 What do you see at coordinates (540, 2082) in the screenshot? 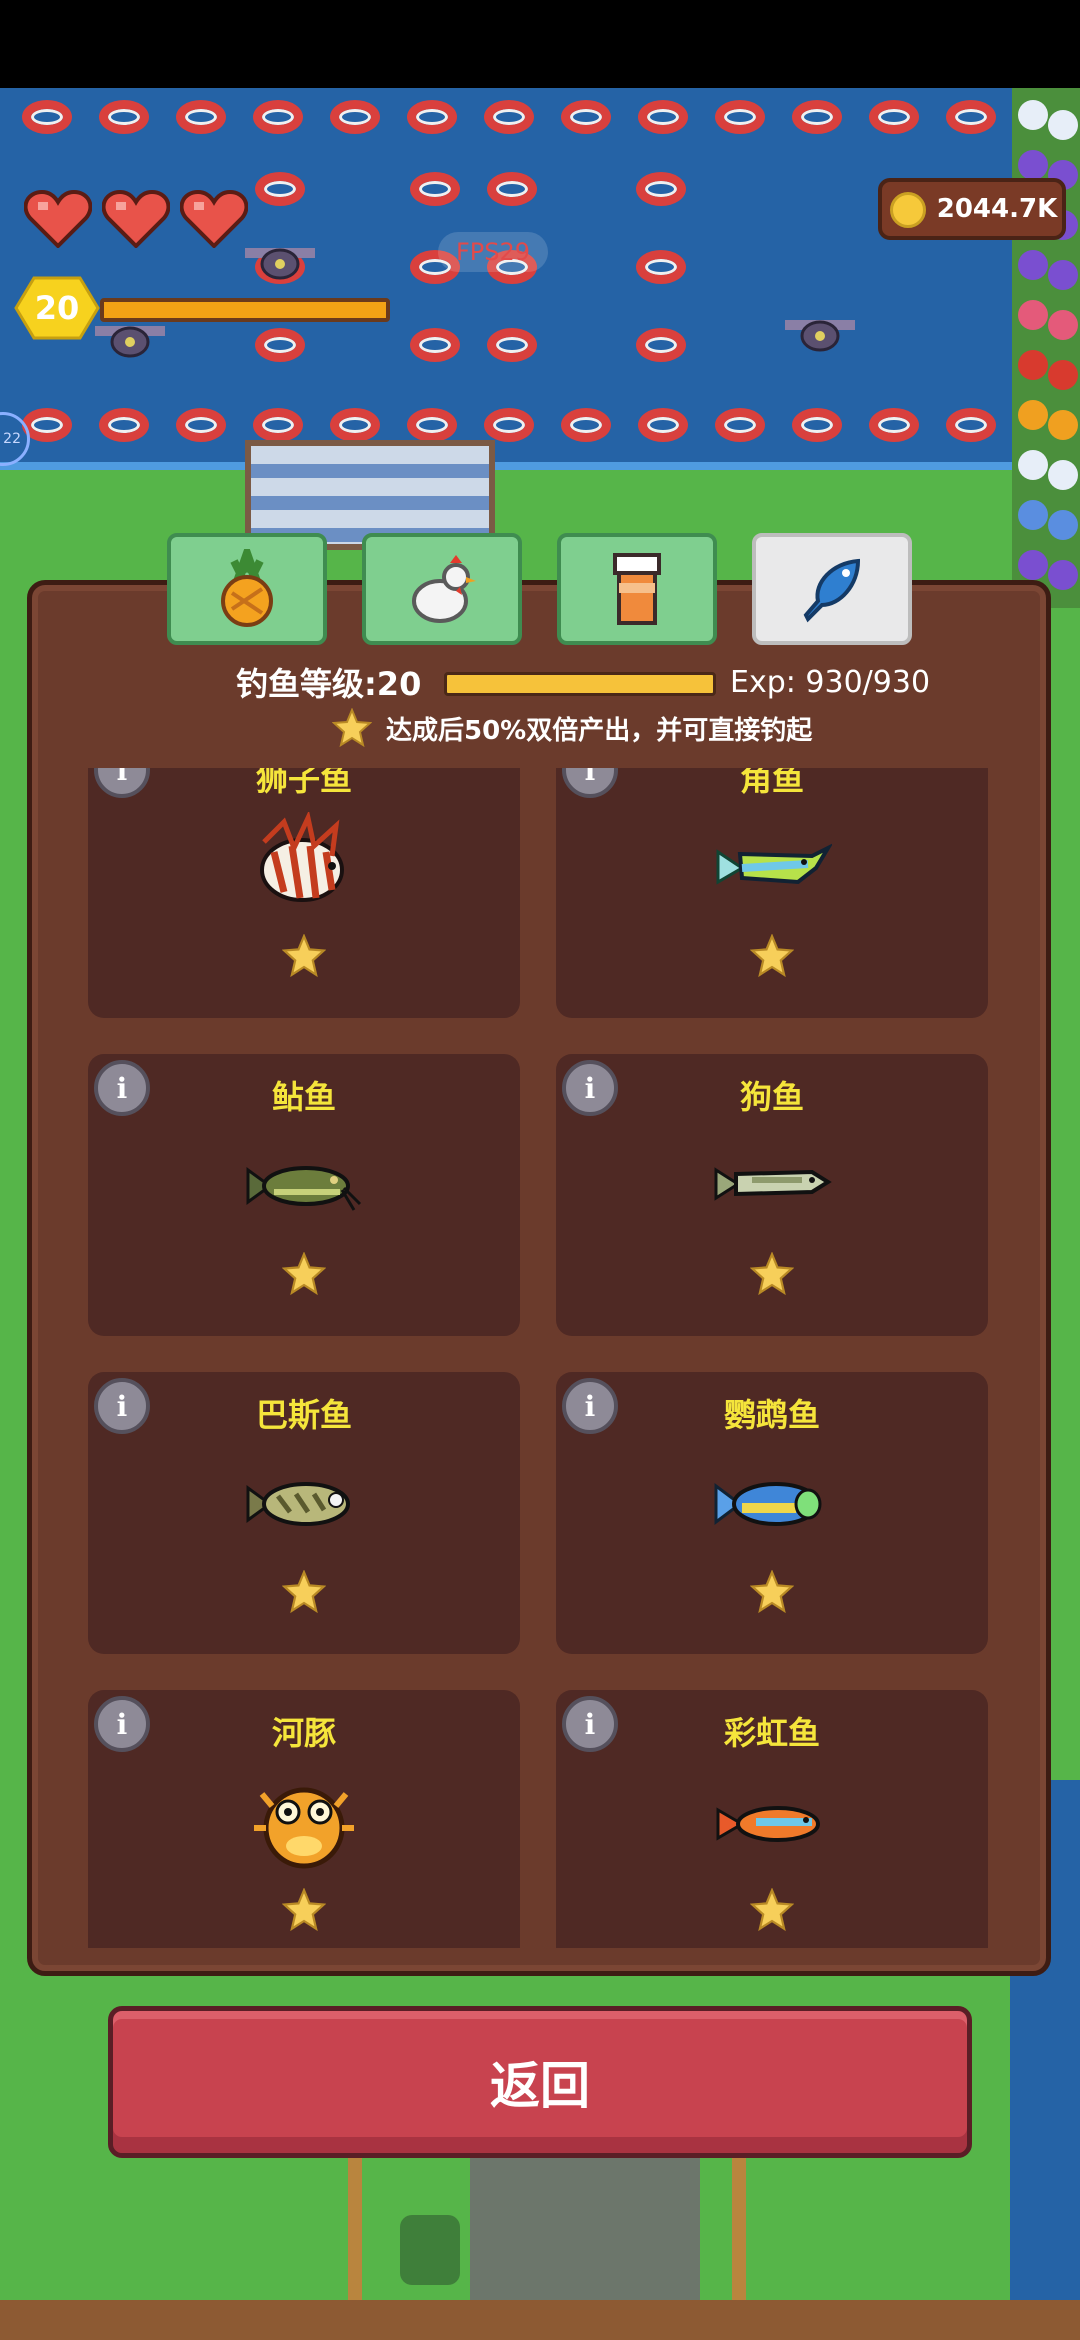
I see `back-button: 返回` at bounding box center [540, 2082].